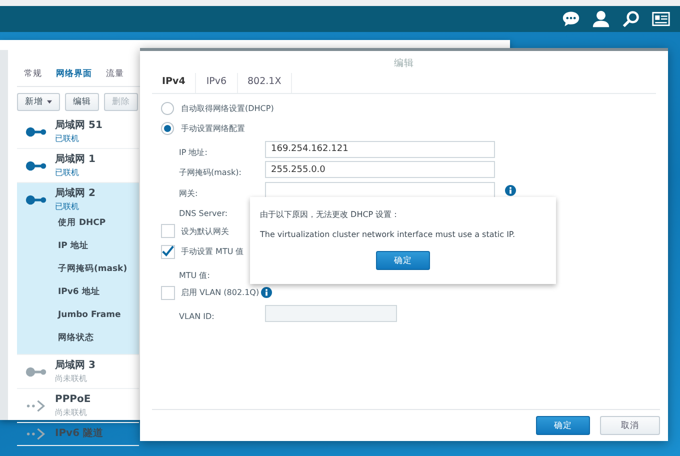 The image size is (680, 456). What do you see at coordinates (174, 83) in the screenshot?
I see `tab: IPv4` at bounding box center [174, 83].